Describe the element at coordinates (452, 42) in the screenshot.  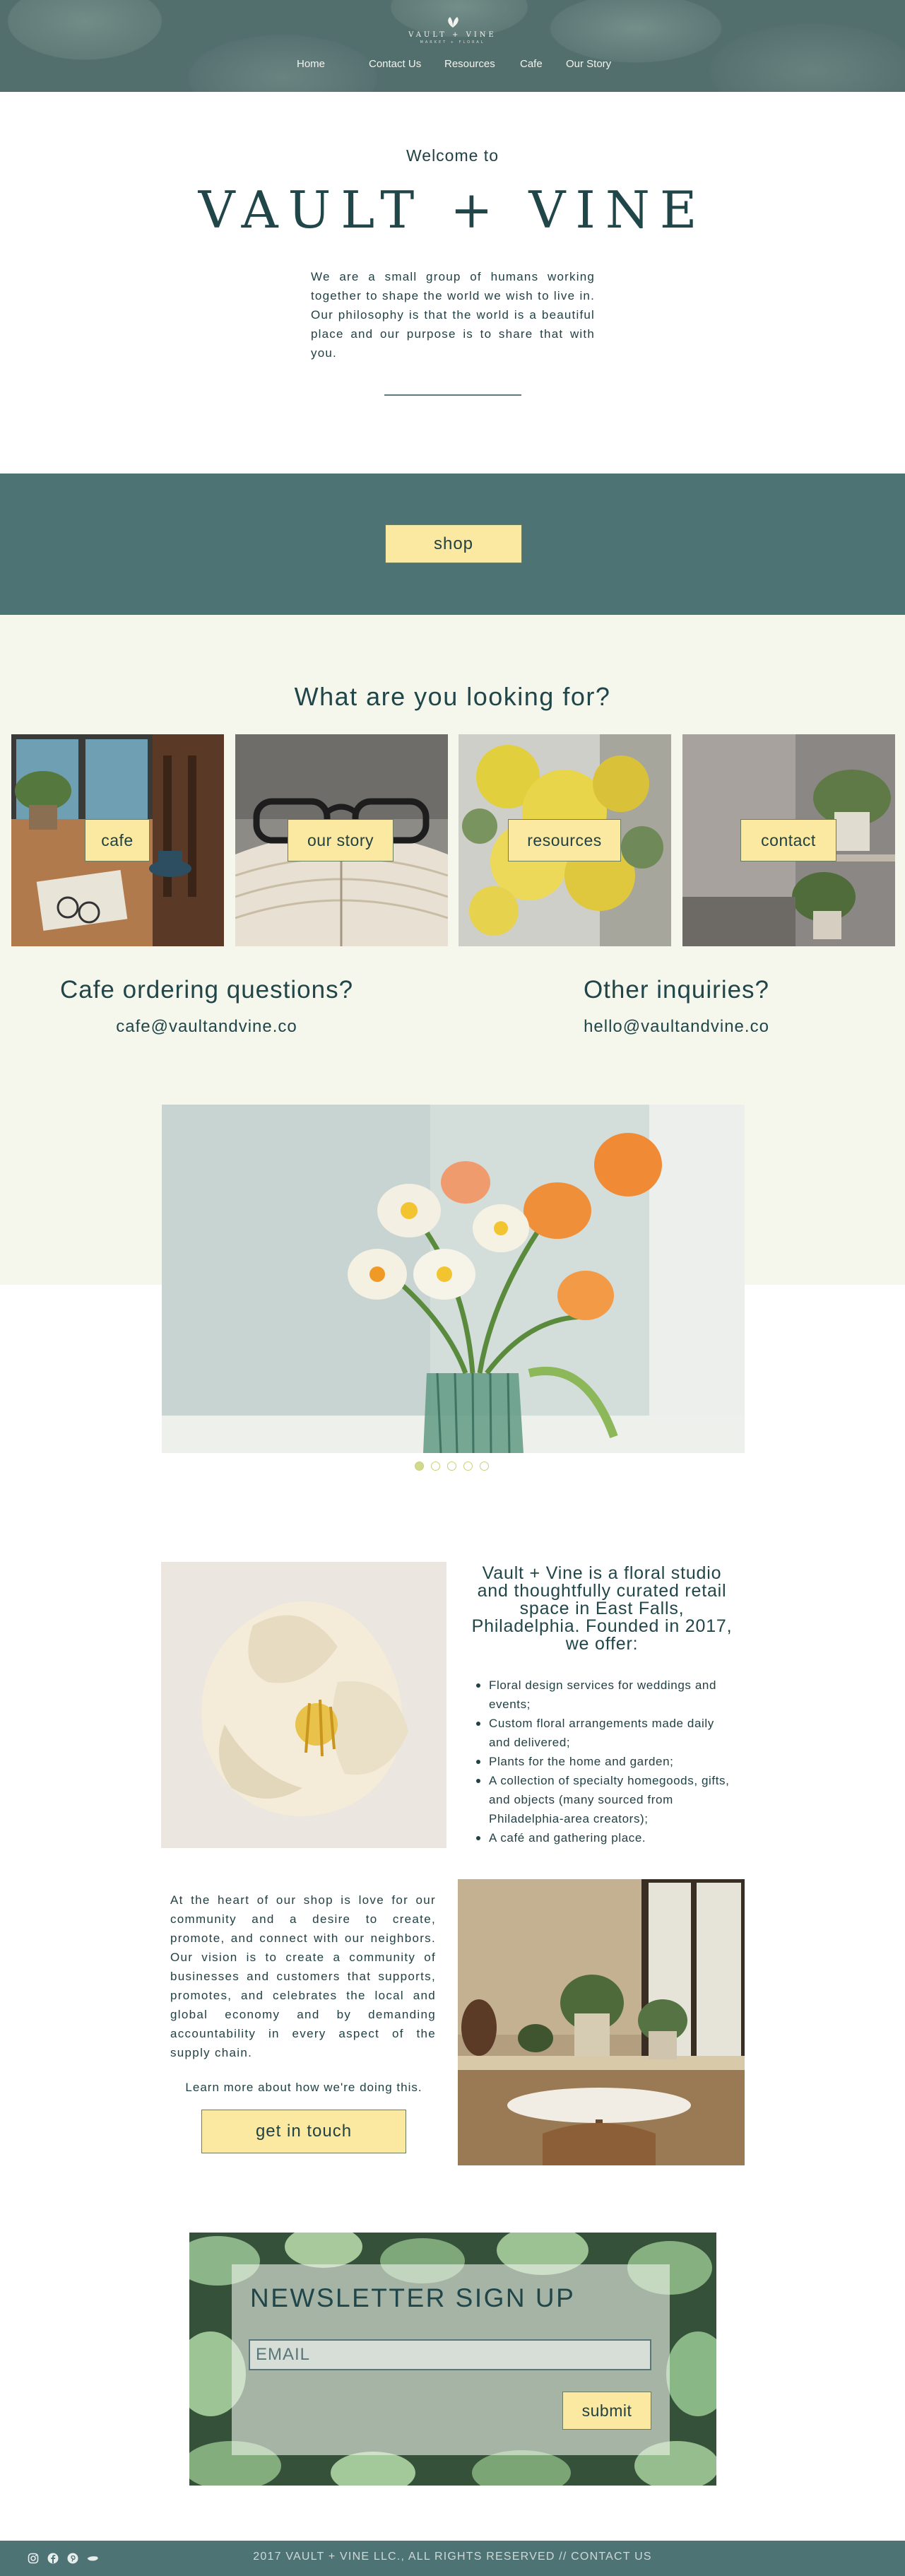
I see `logo-subtitle: MARKET + FLORAL` at that location.